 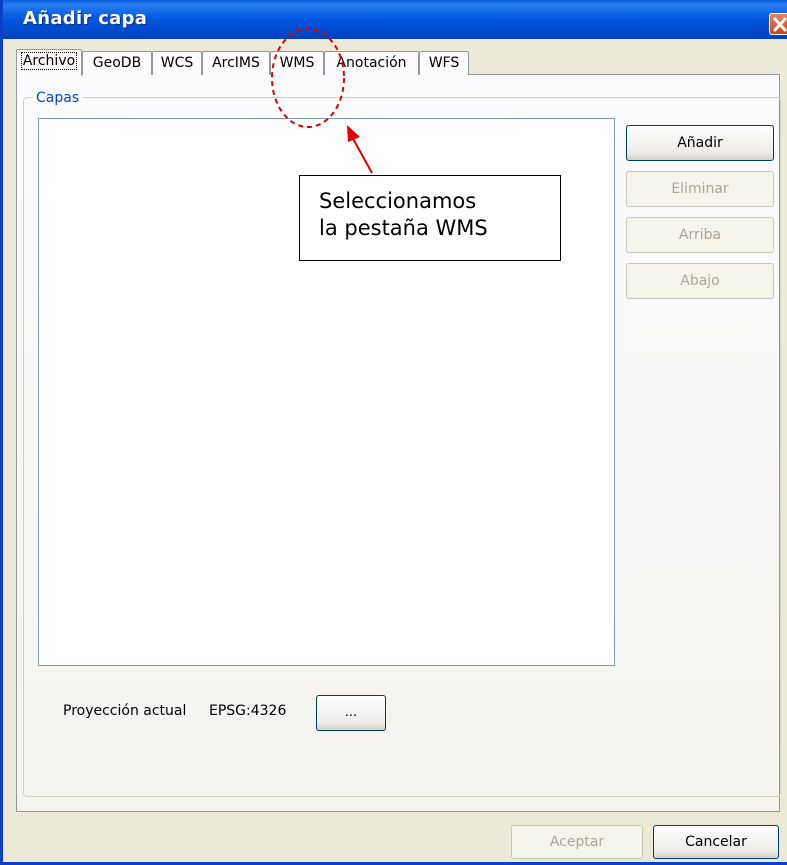 What do you see at coordinates (308, 78) in the screenshot?
I see `highlight-ellipse` at bounding box center [308, 78].